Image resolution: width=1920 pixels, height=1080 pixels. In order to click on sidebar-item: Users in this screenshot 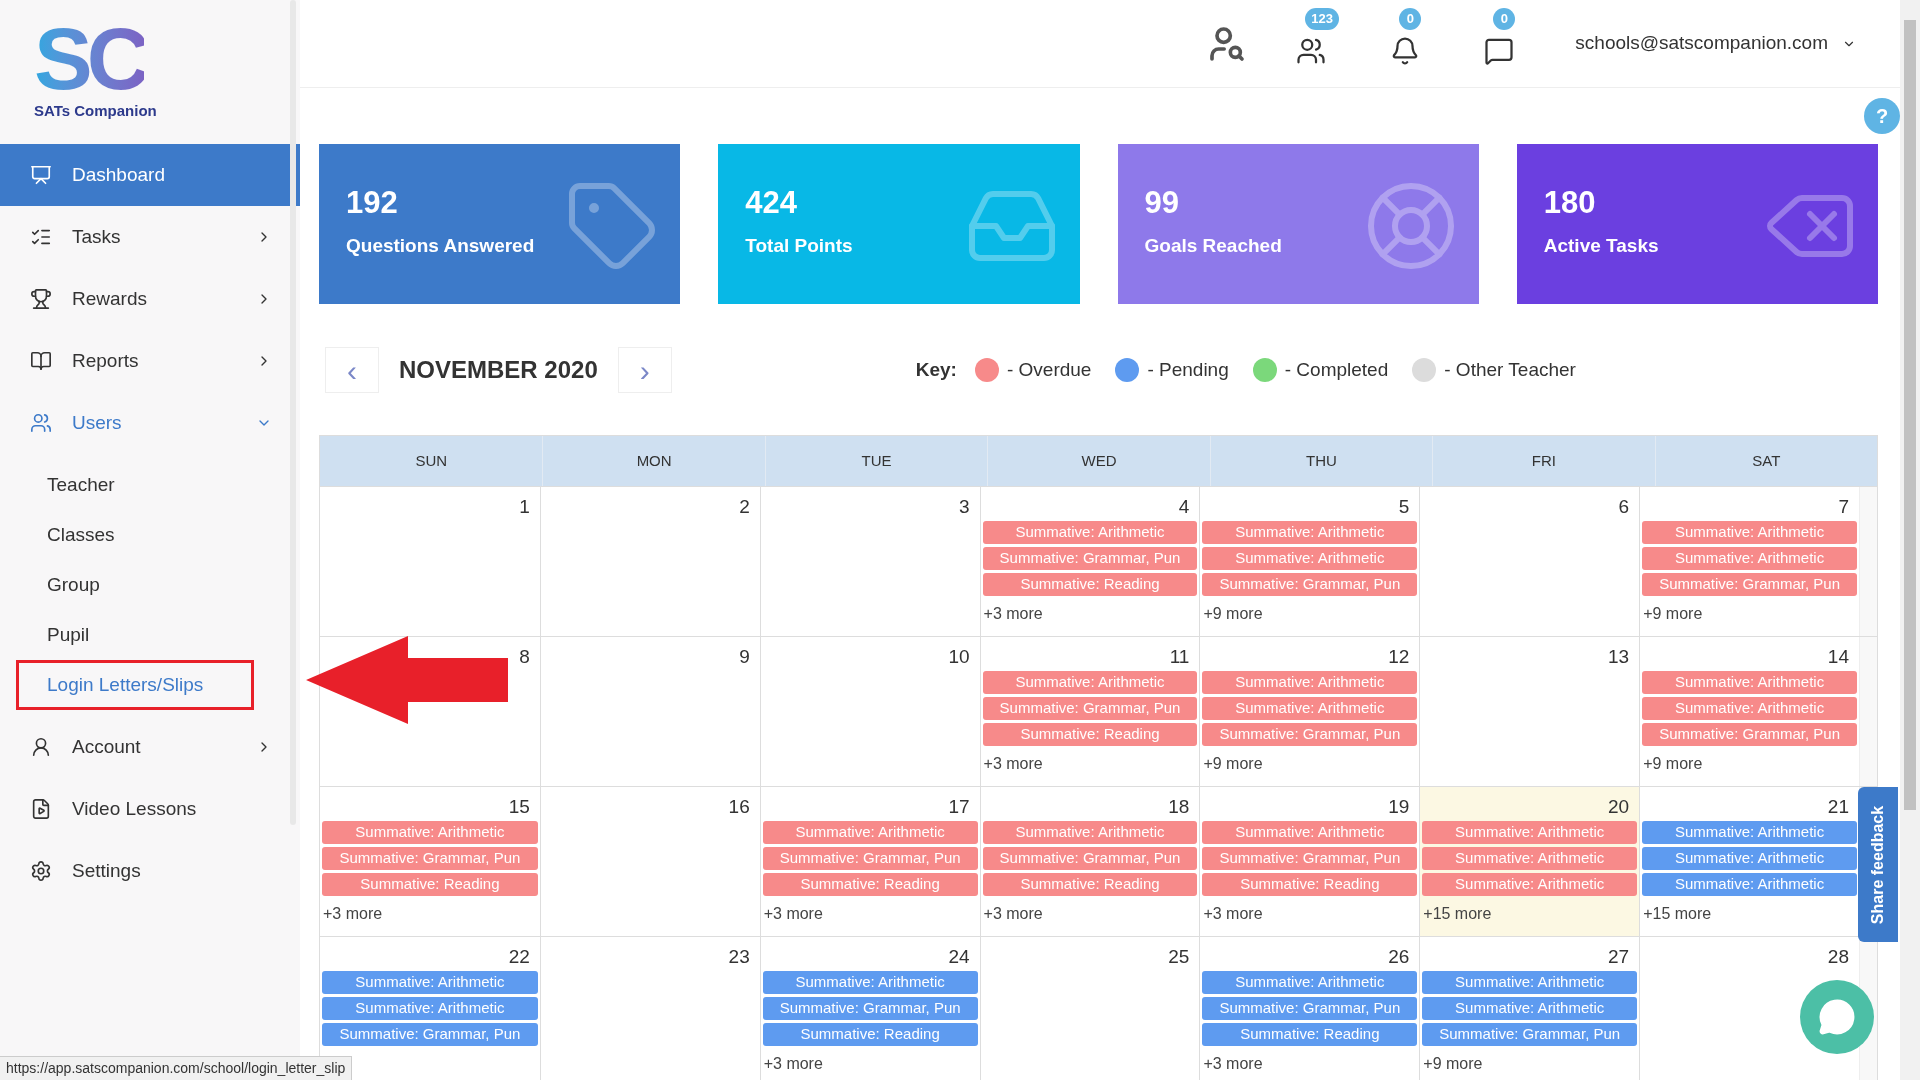, I will do `click(150, 423)`.